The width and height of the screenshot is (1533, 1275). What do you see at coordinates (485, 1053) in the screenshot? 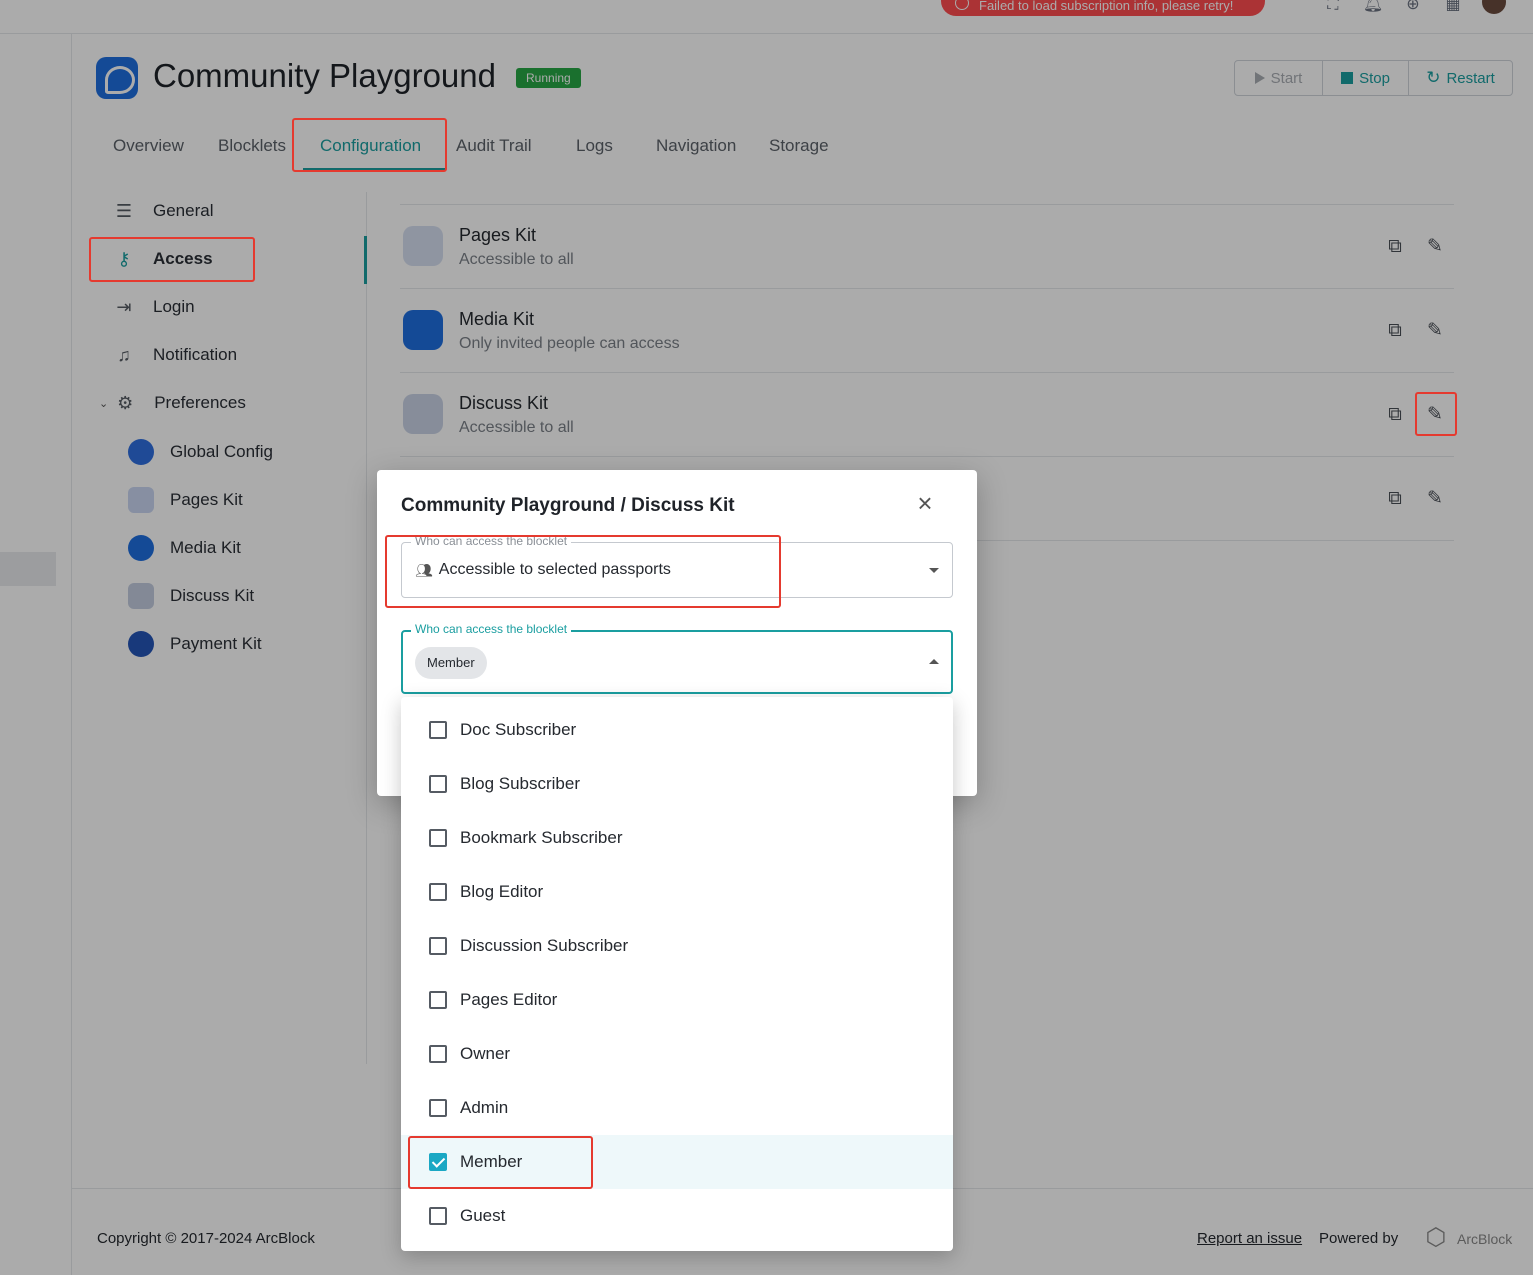
I see `option-label: Owner` at bounding box center [485, 1053].